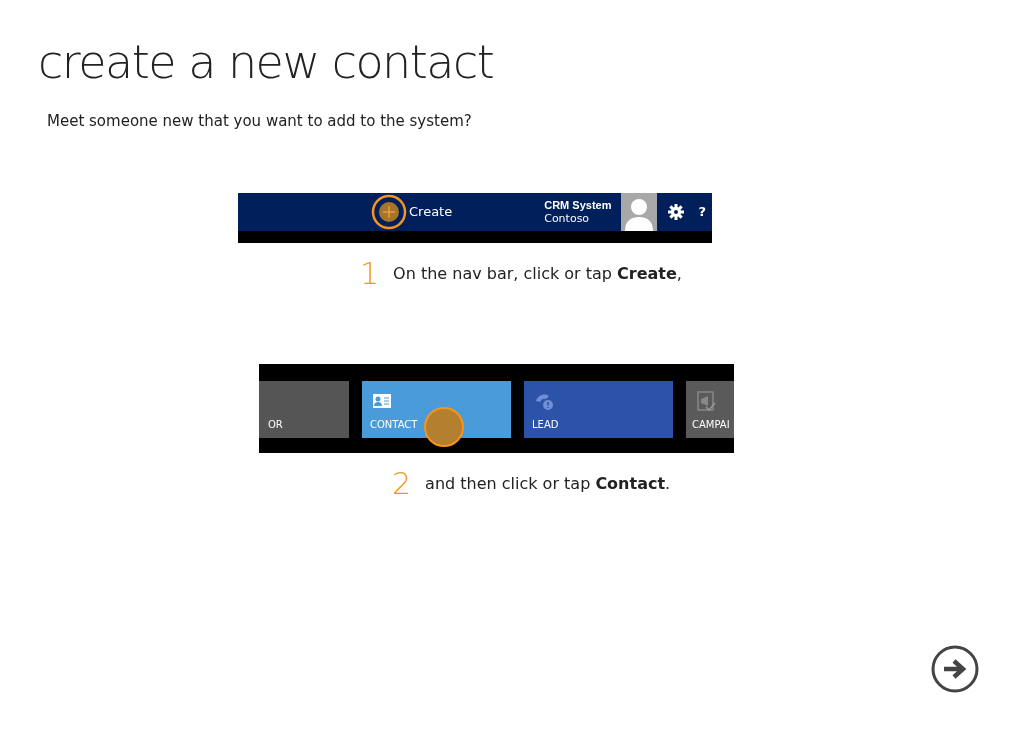 Image resolution: width=1024 pixels, height=739 pixels. I want to click on next-button, so click(955, 669).